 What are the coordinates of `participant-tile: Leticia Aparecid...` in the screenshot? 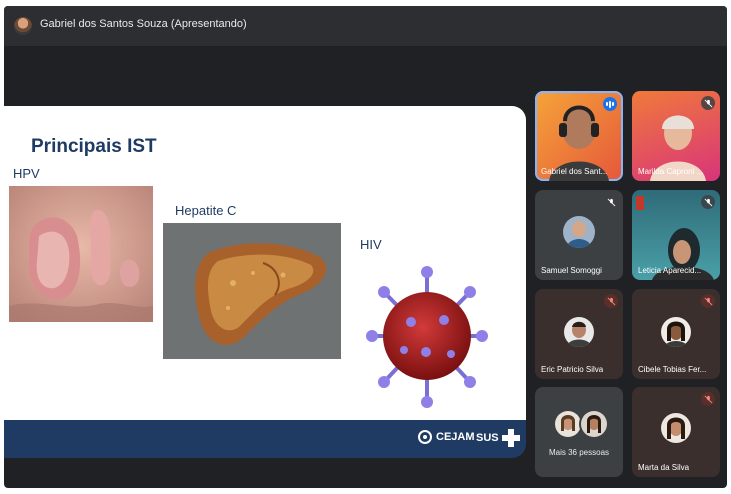 It's located at (676, 235).